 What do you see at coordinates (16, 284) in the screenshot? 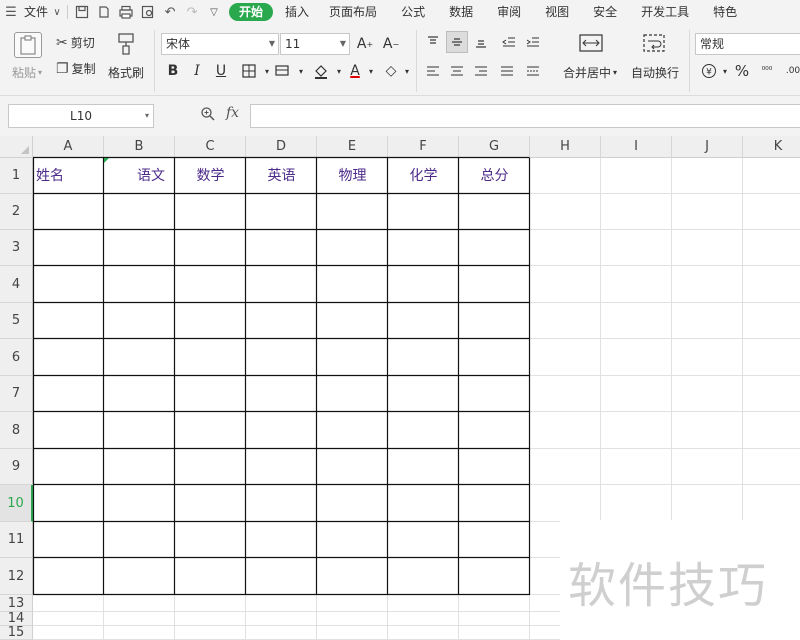
I see `row-header-4: 4` at bounding box center [16, 284].